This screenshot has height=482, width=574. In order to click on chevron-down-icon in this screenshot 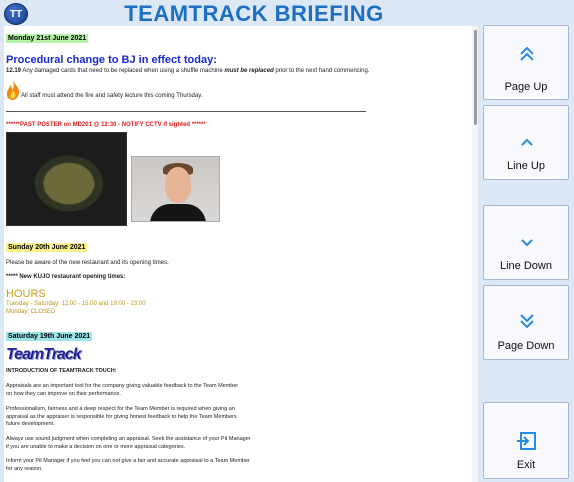, I will do `click(527, 243)`.